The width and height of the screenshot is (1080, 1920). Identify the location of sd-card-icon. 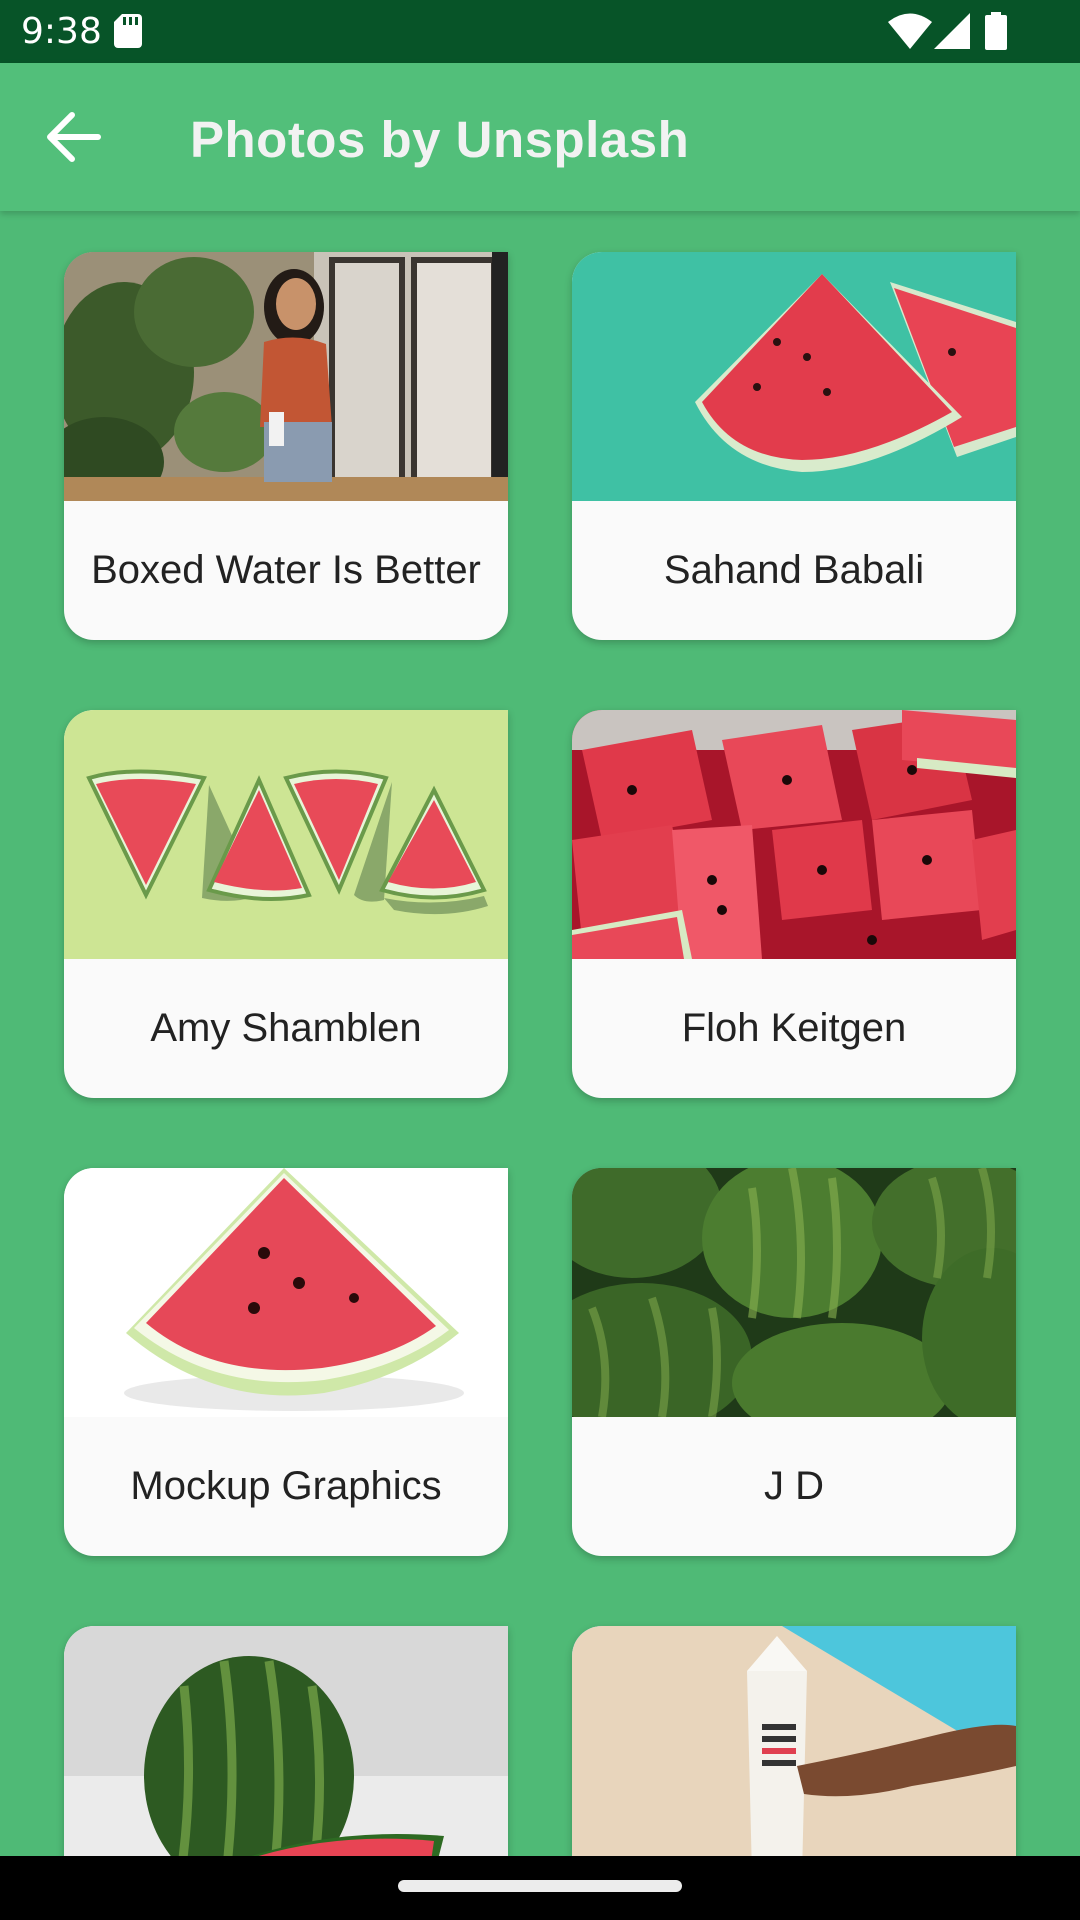
(128, 31).